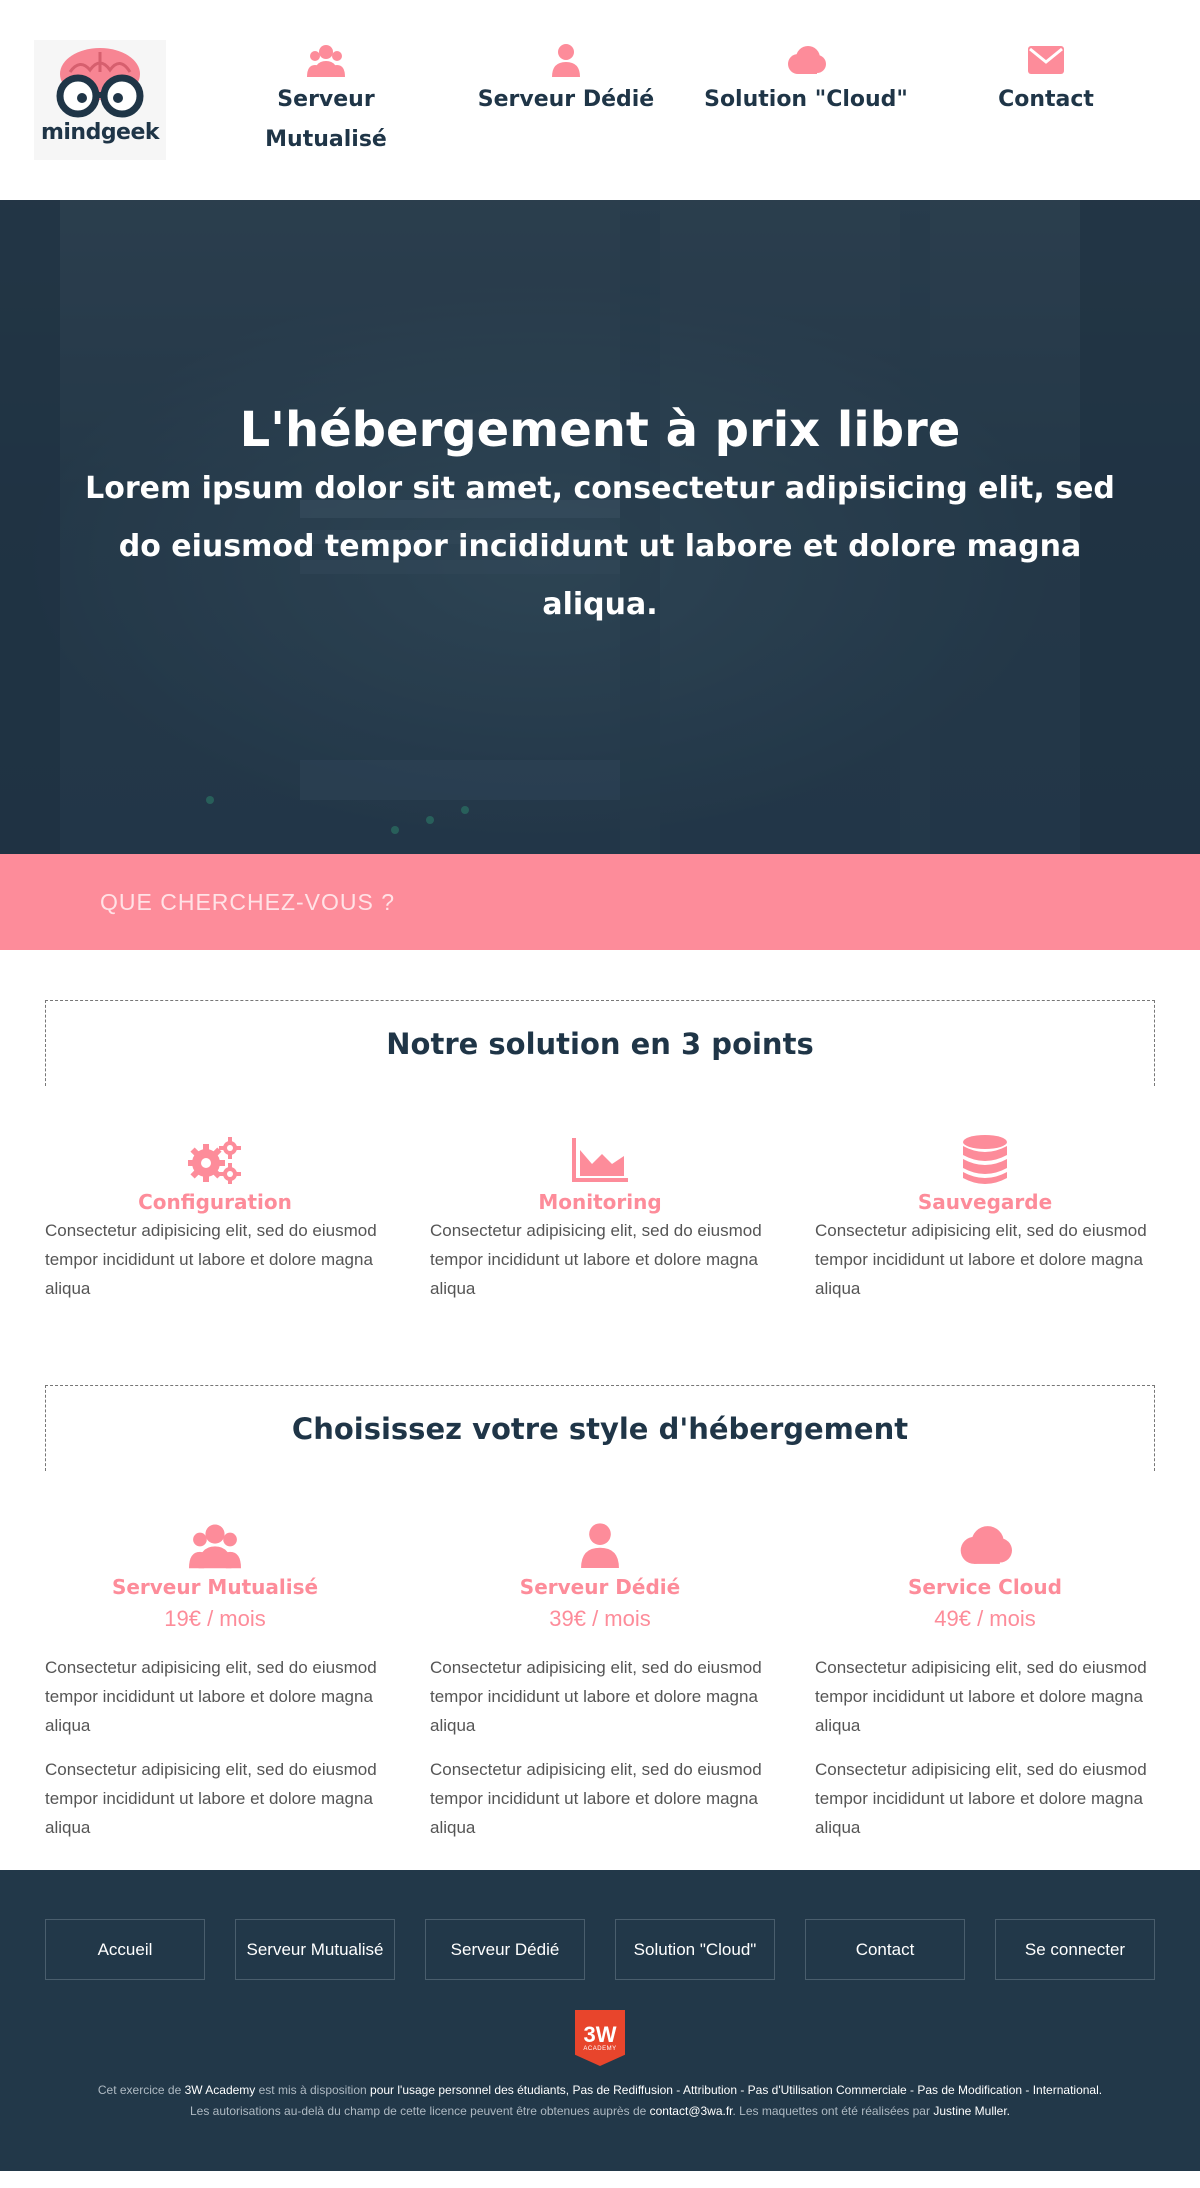  I want to click on plan-price: 39€ / mois, so click(600, 1618).